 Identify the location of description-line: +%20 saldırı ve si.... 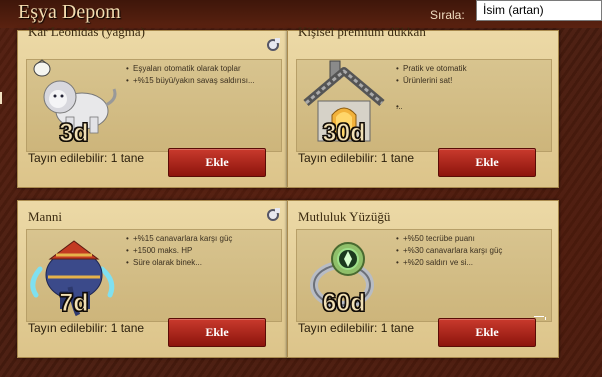
(471, 263).